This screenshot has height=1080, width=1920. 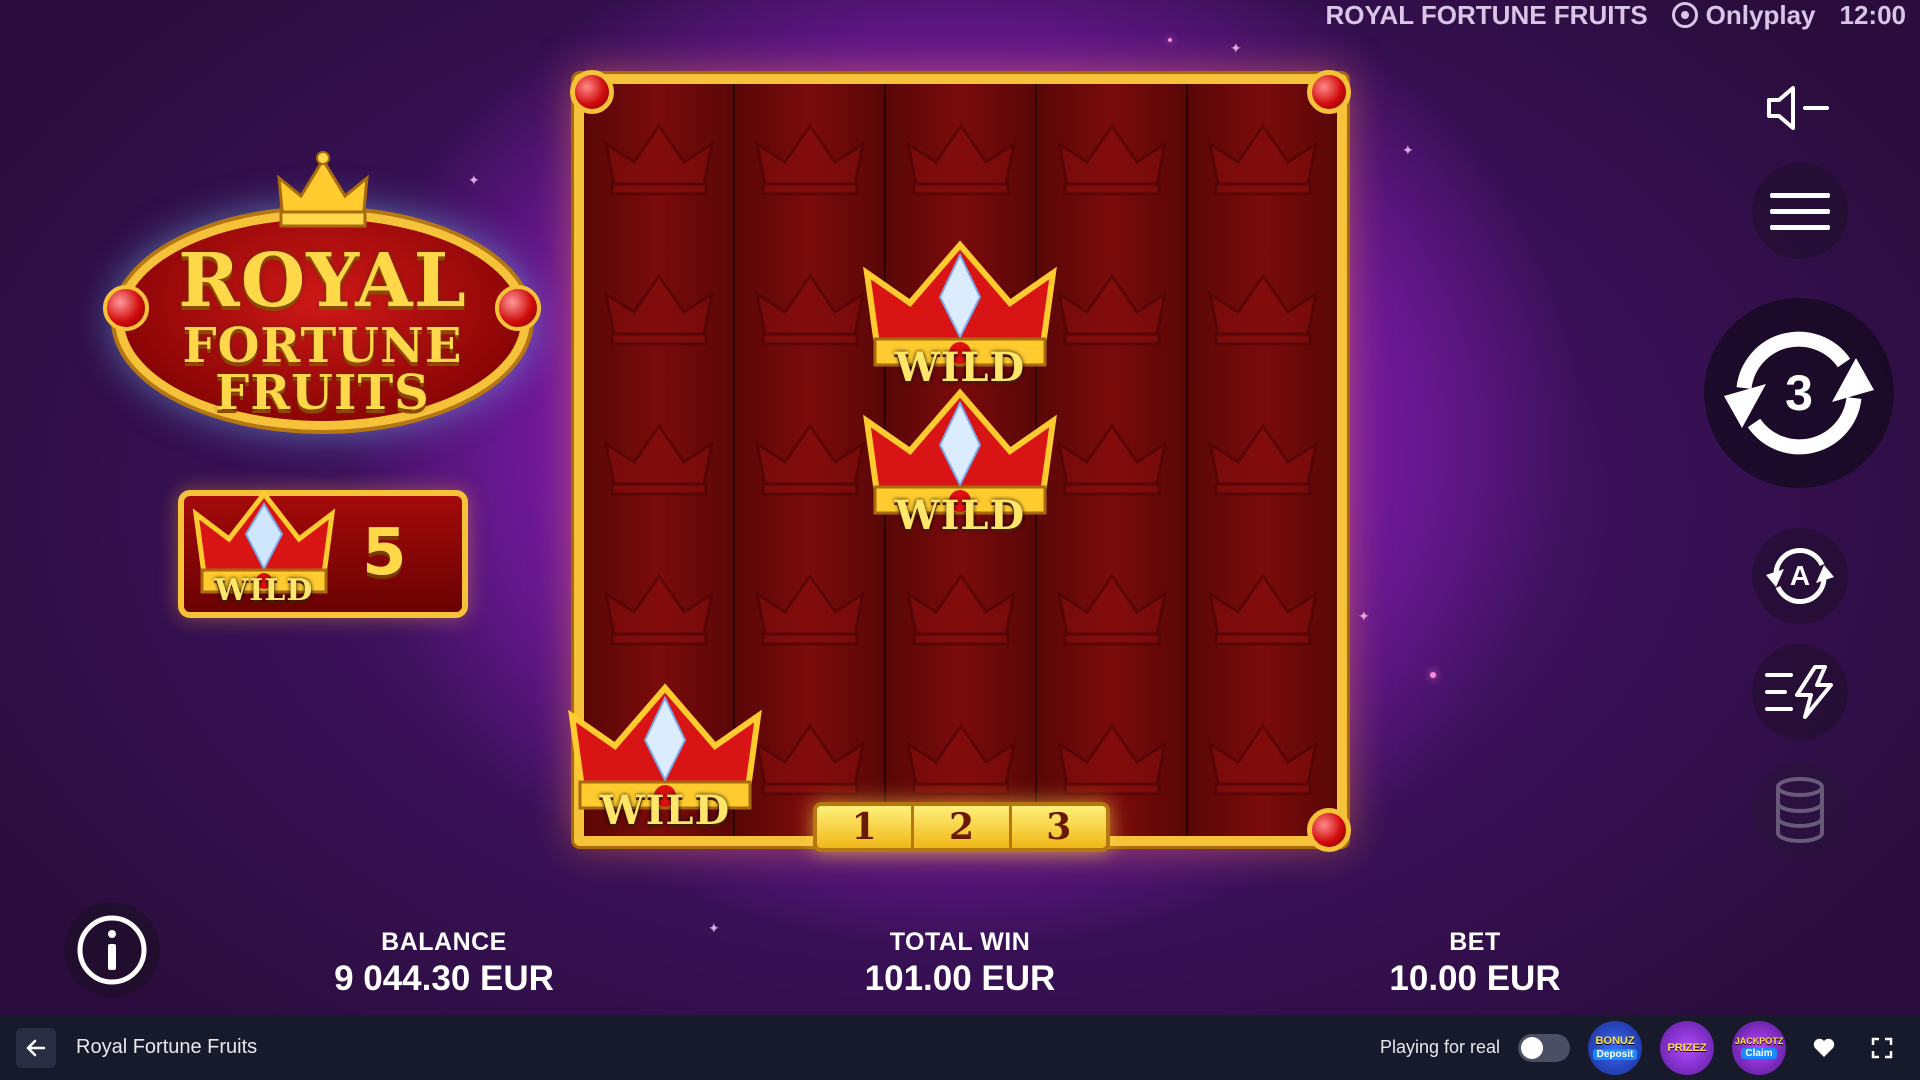 I want to click on bet-display: BET 10.00 EUR, so click(x=1475, y=963).